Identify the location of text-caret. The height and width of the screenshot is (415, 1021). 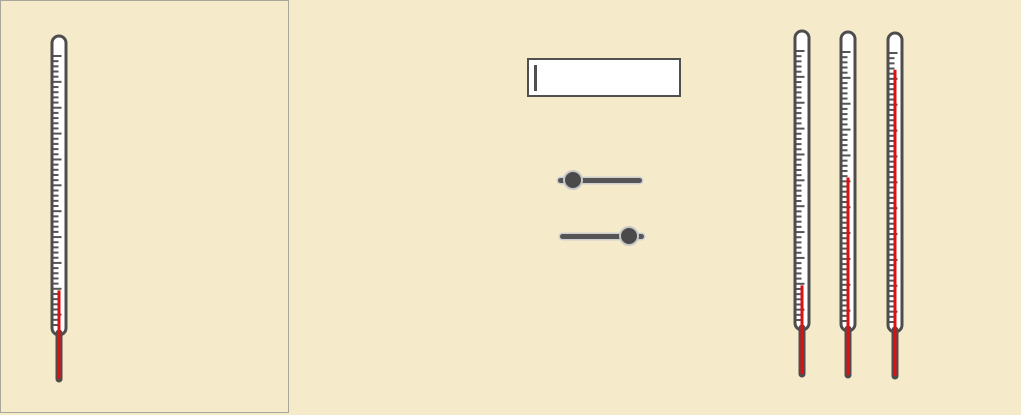
(535, 78).